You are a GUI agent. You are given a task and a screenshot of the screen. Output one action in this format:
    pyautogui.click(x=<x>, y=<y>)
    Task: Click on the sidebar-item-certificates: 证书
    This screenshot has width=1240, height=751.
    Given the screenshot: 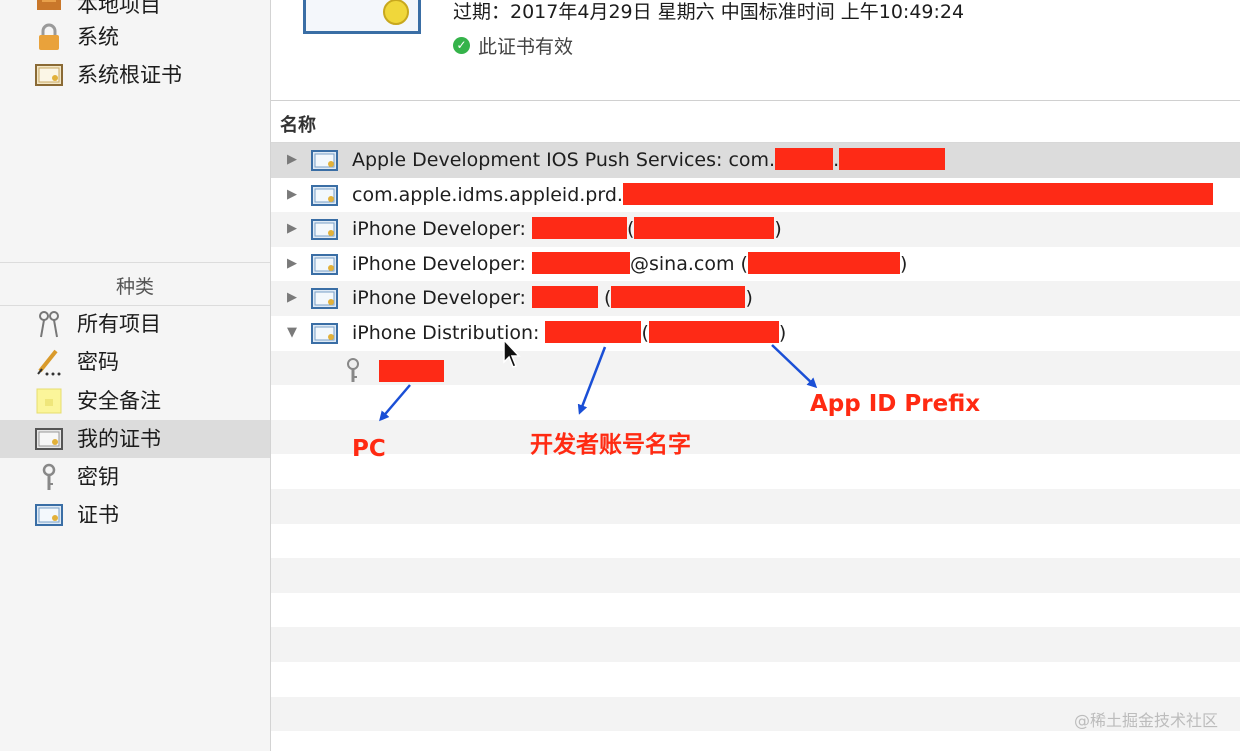 What is the action you would take?
    pyautogui.click(x=135, y=515)
    